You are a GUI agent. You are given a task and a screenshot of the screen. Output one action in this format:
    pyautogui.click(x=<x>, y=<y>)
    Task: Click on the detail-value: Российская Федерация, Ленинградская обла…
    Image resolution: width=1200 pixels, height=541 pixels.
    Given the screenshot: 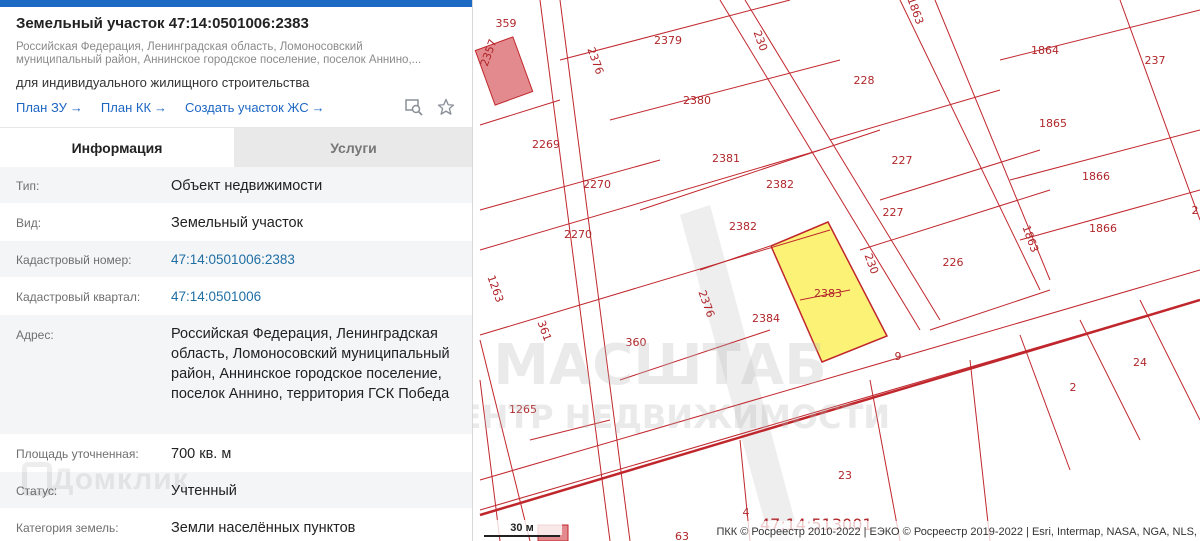 What is the action you would take?
    pyautogui.click(x=310, y=364)
    